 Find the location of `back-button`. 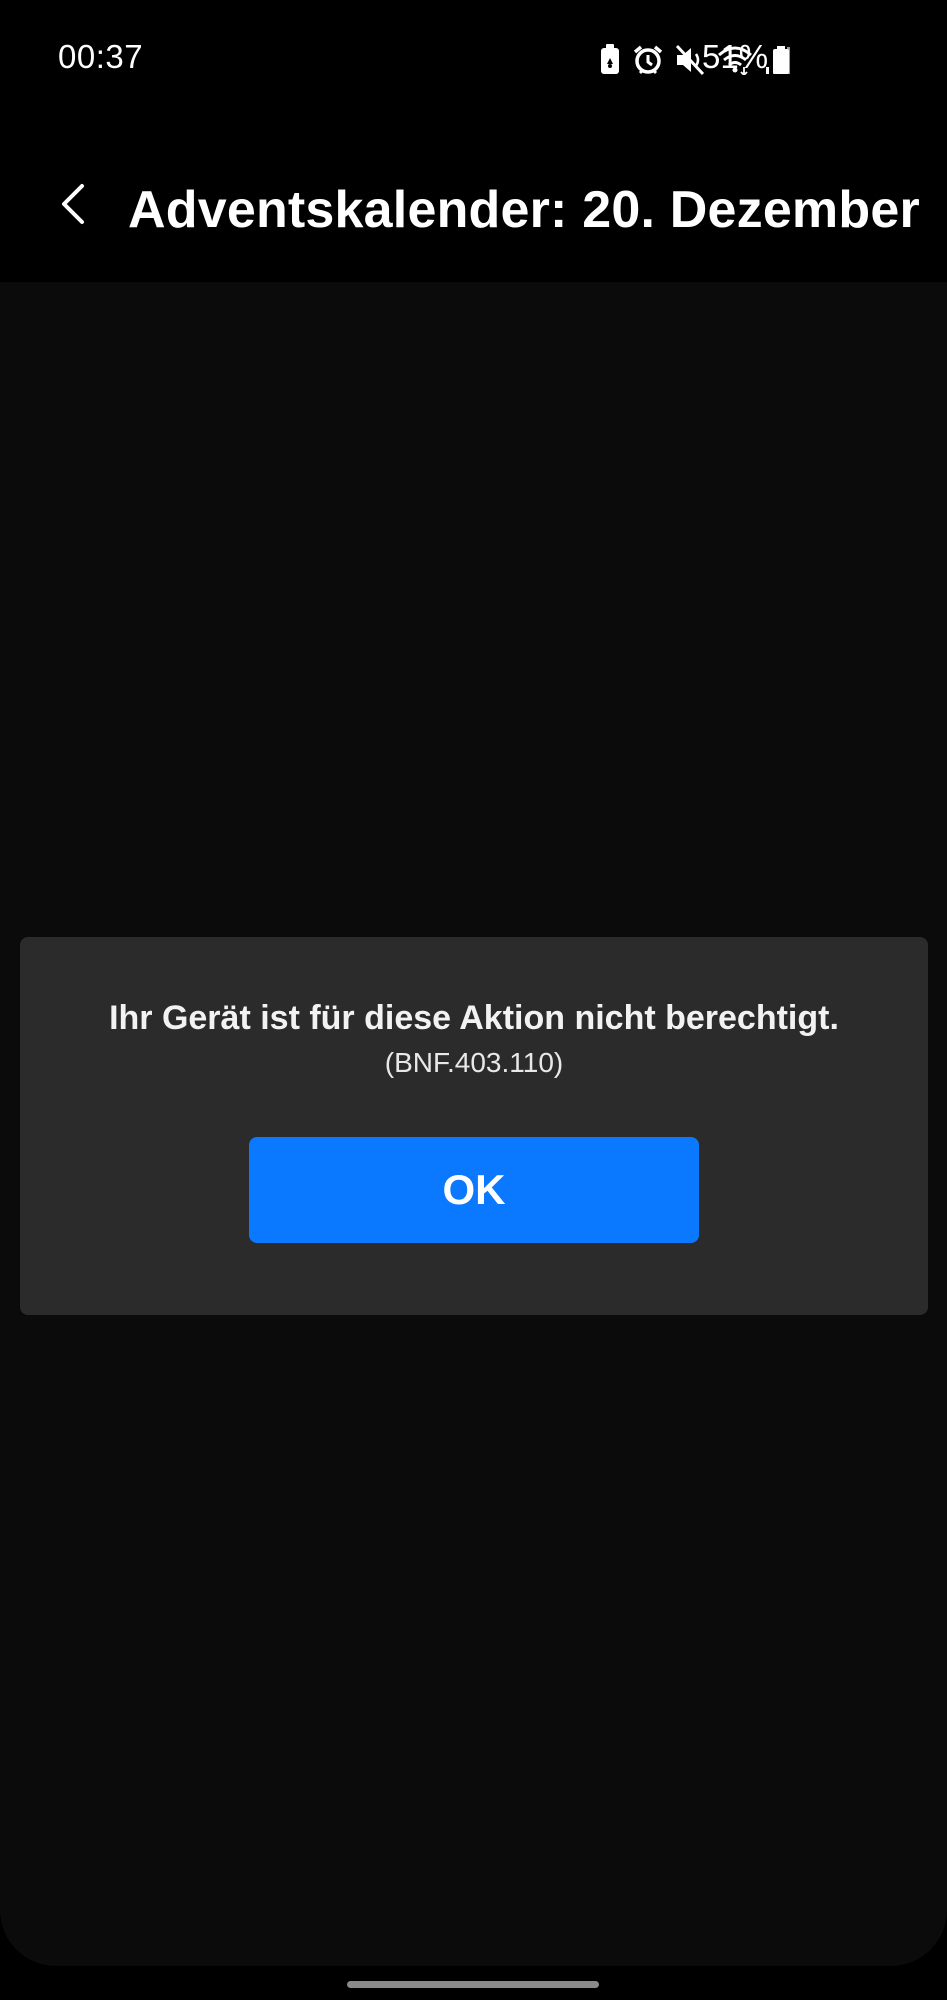

back-button is located at coordinates (72, 204).